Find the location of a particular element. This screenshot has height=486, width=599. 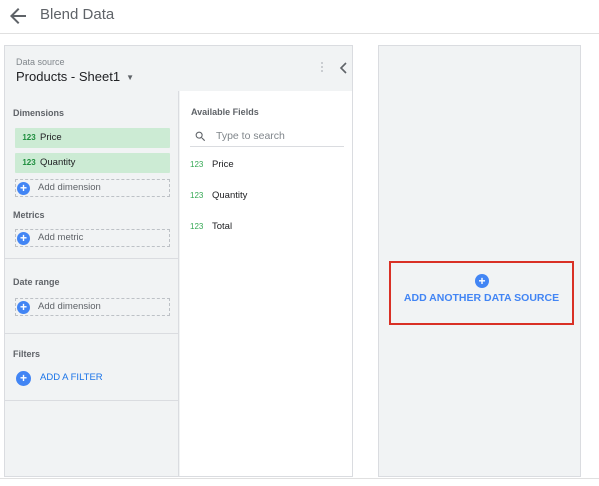

bottom-divider is located at coordinates (299, 482).